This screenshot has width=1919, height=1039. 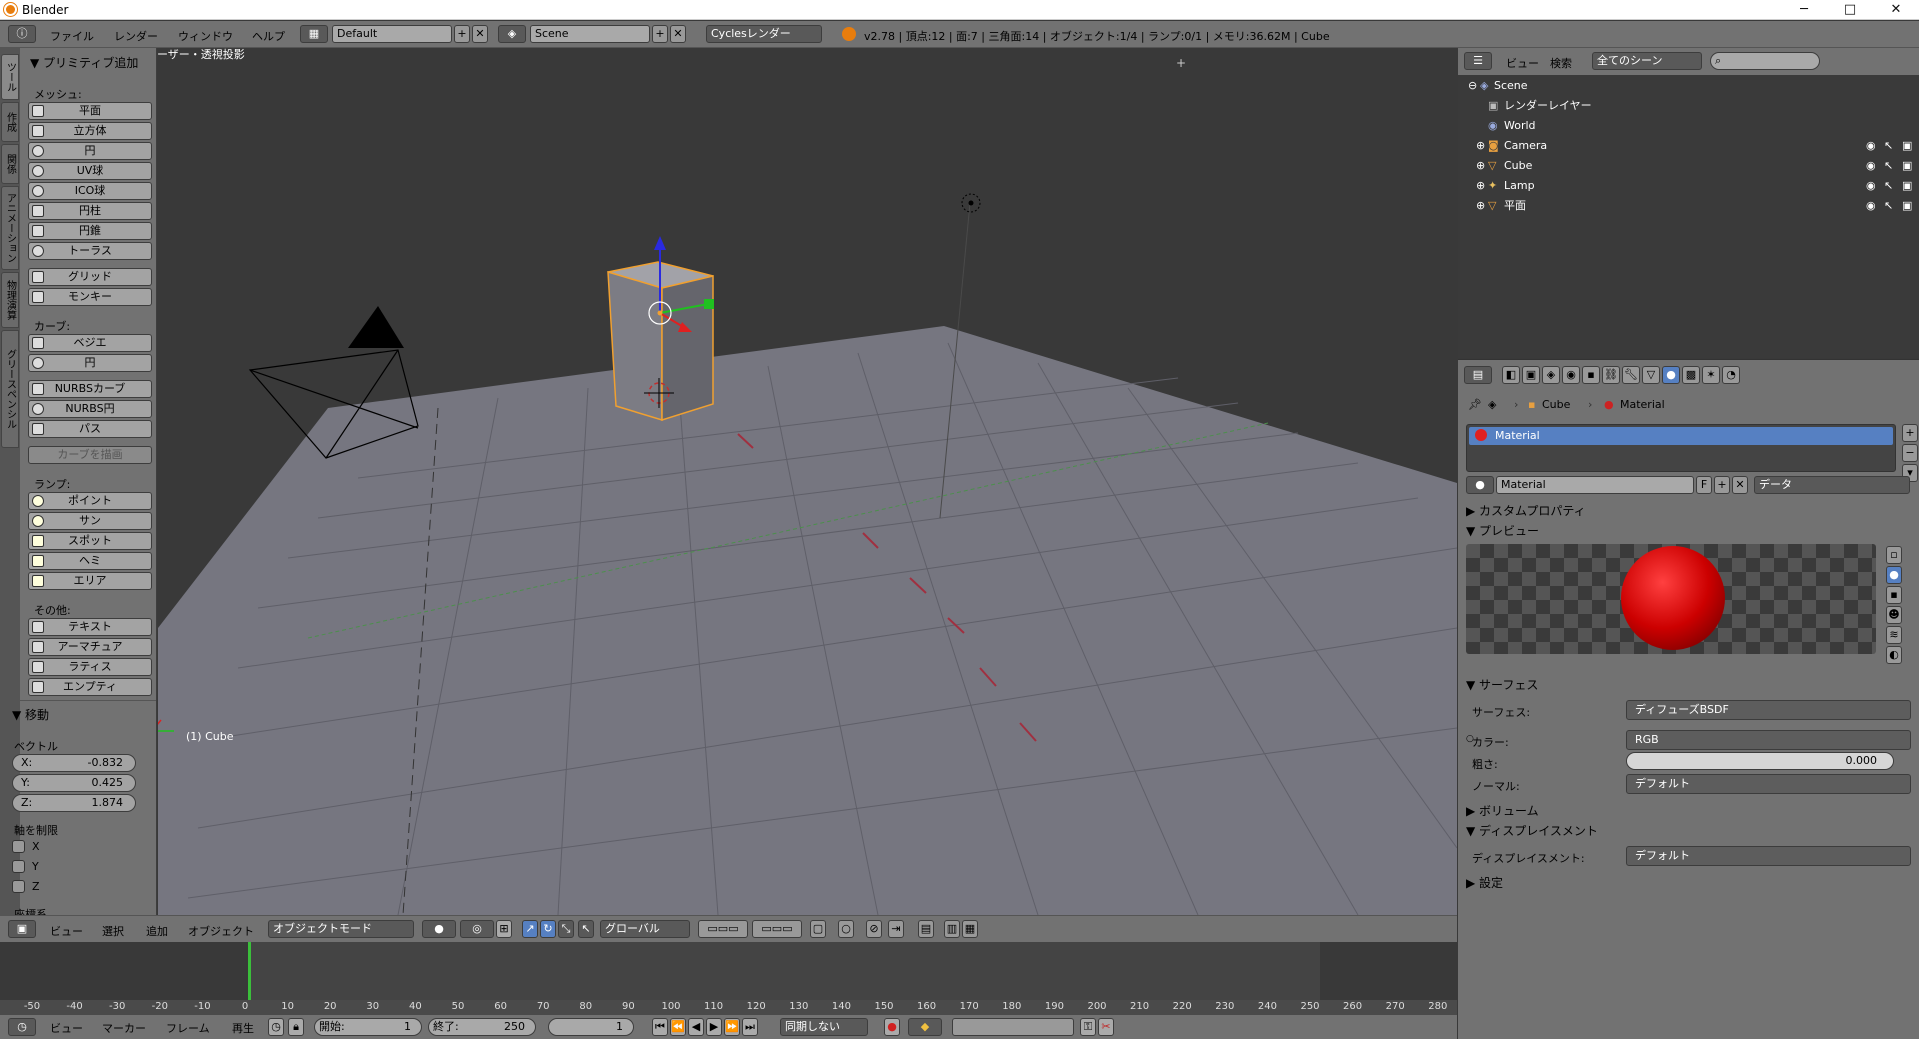 What do you see at coordinates (18, 886) in the screenshot?
I see `constraint-z-checkbox` at bounding box center [18, 886].